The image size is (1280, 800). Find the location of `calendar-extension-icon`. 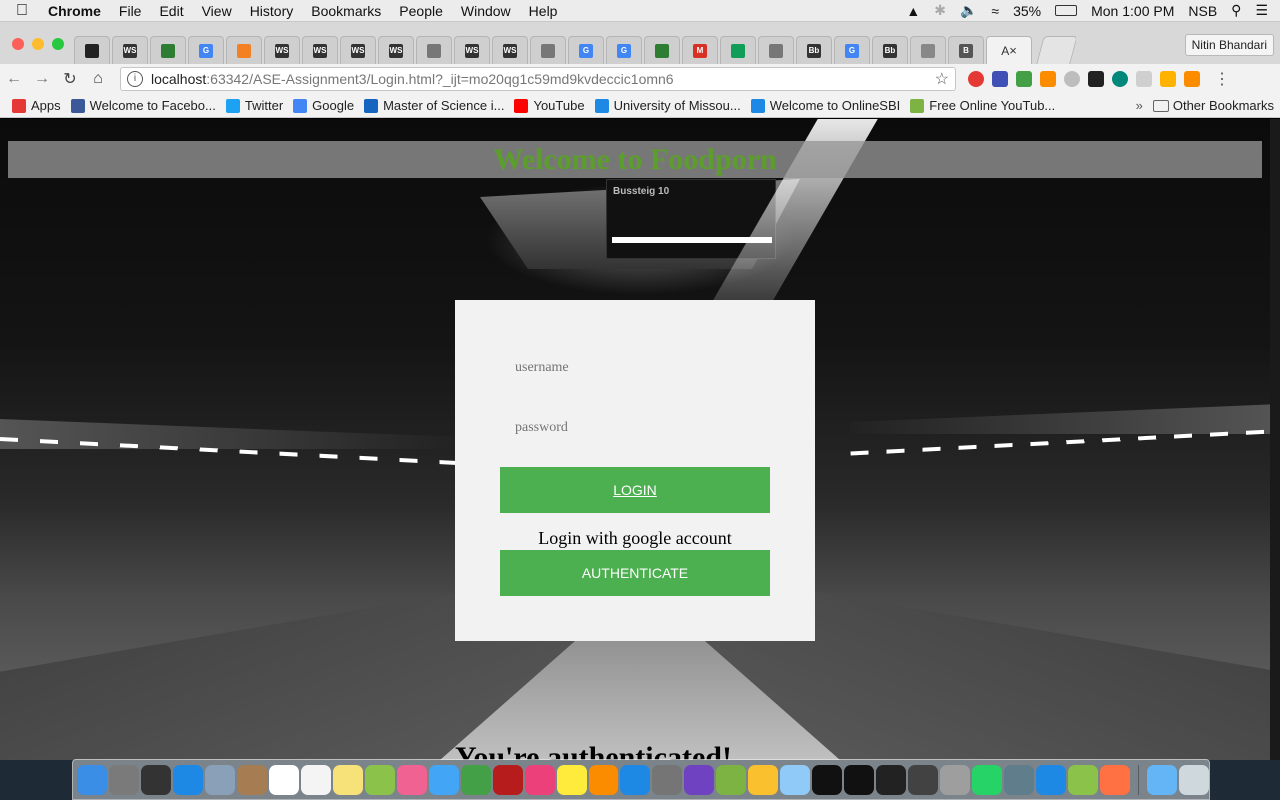

calendar-extension-icon is located at coordinates (1048, 79).